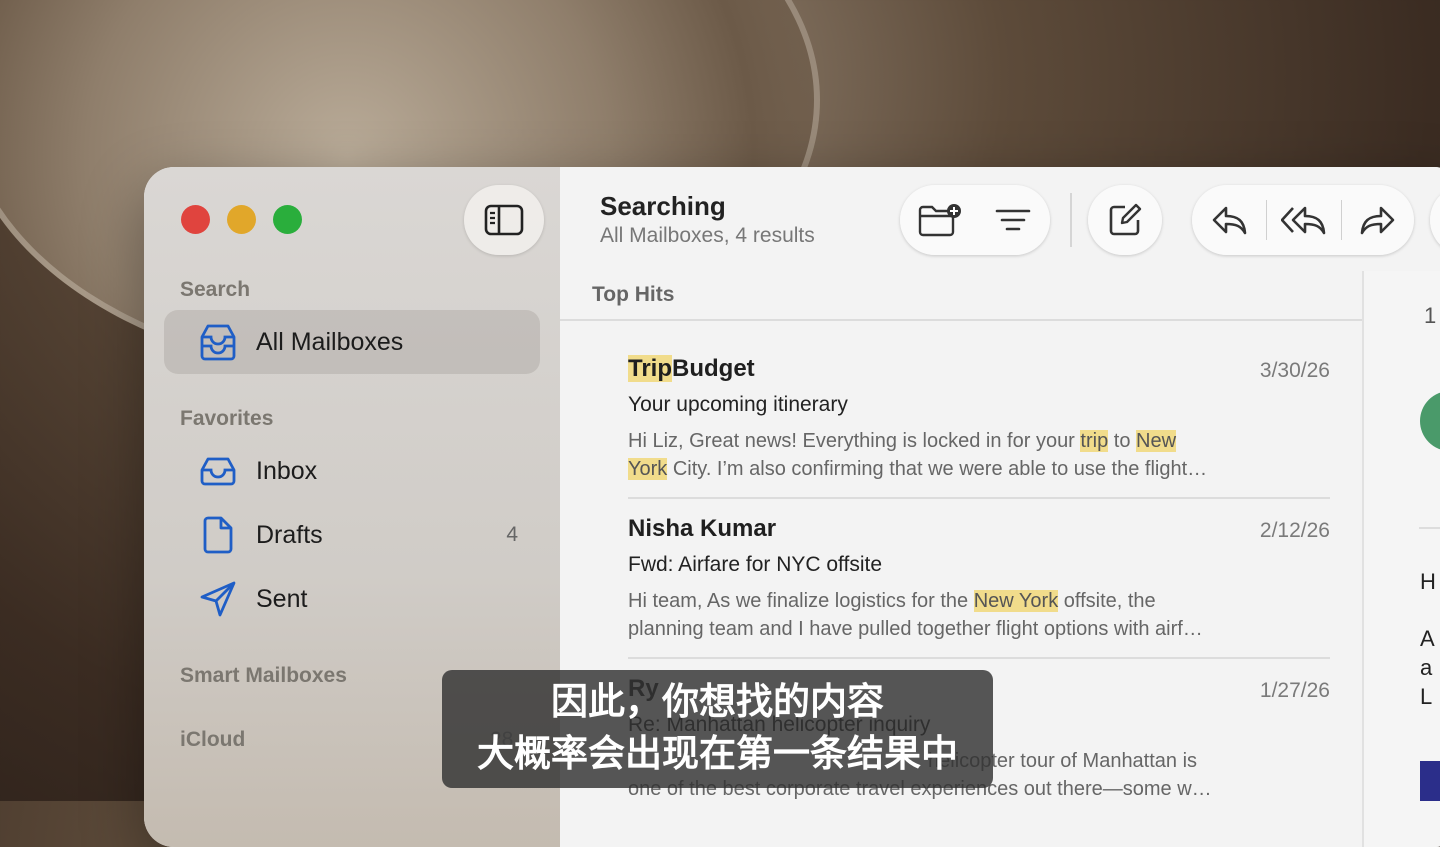 This screenshot has height=847, width=1440. I want to click on top-hits-header: Top Hits, so click(633, 294).